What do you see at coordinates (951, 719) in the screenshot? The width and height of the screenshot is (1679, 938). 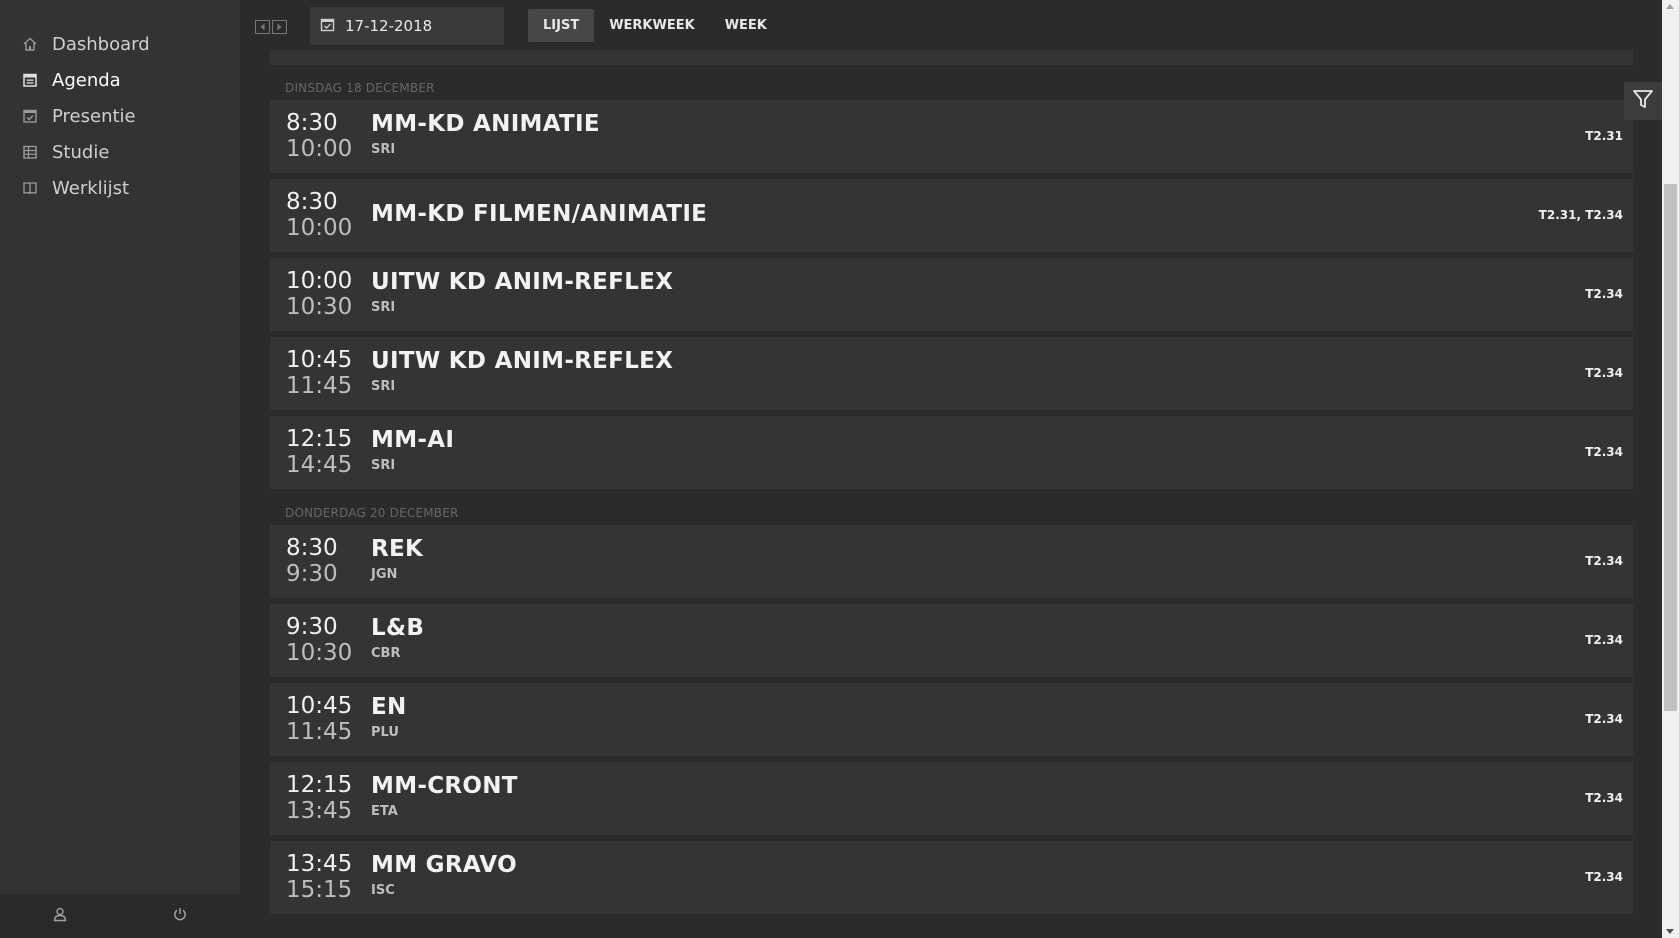 I see `agenda-event: 10:45 11:45 EN PLU T2.34` at bounding box center [951, 719].